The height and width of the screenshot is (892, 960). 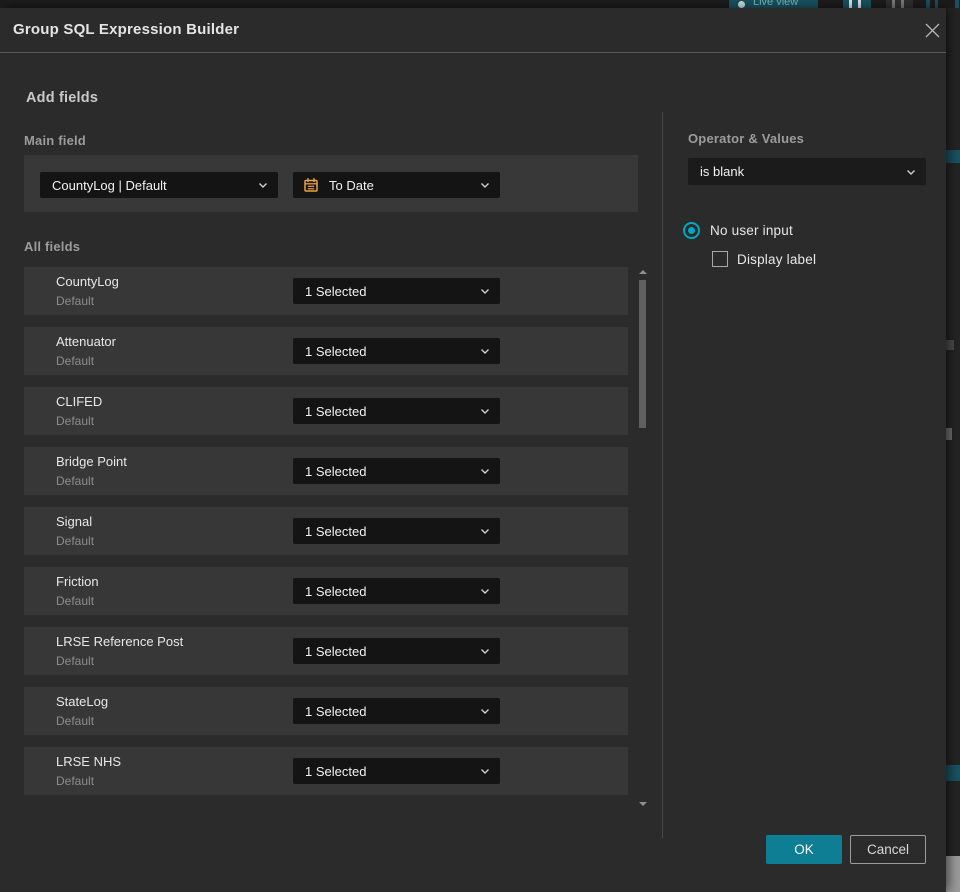 I want to click on field-row: Attenuator Default 1 Selected, so click(x=326, y=351).